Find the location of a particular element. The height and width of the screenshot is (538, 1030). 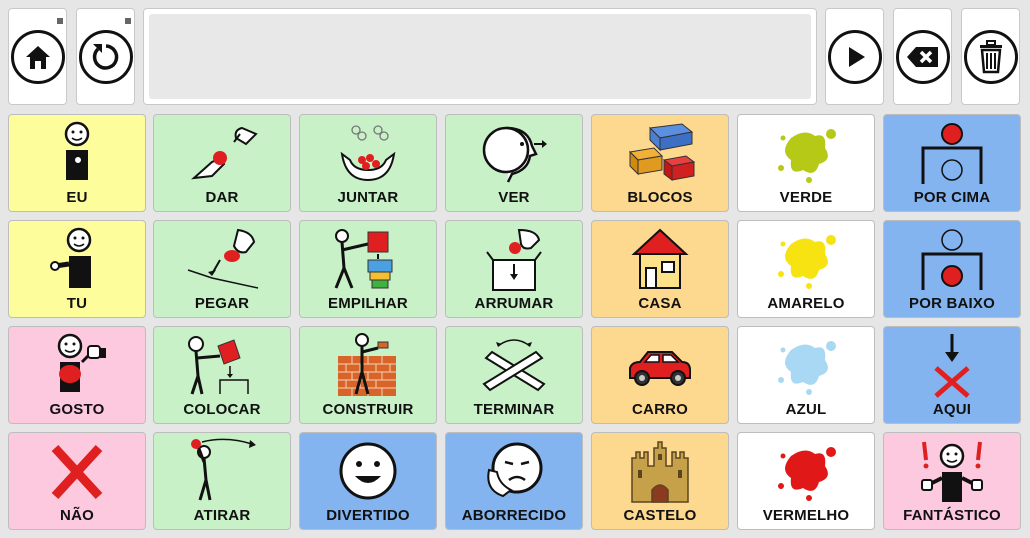

cell-label: JUNTAR is located at coordinates (368, 197).